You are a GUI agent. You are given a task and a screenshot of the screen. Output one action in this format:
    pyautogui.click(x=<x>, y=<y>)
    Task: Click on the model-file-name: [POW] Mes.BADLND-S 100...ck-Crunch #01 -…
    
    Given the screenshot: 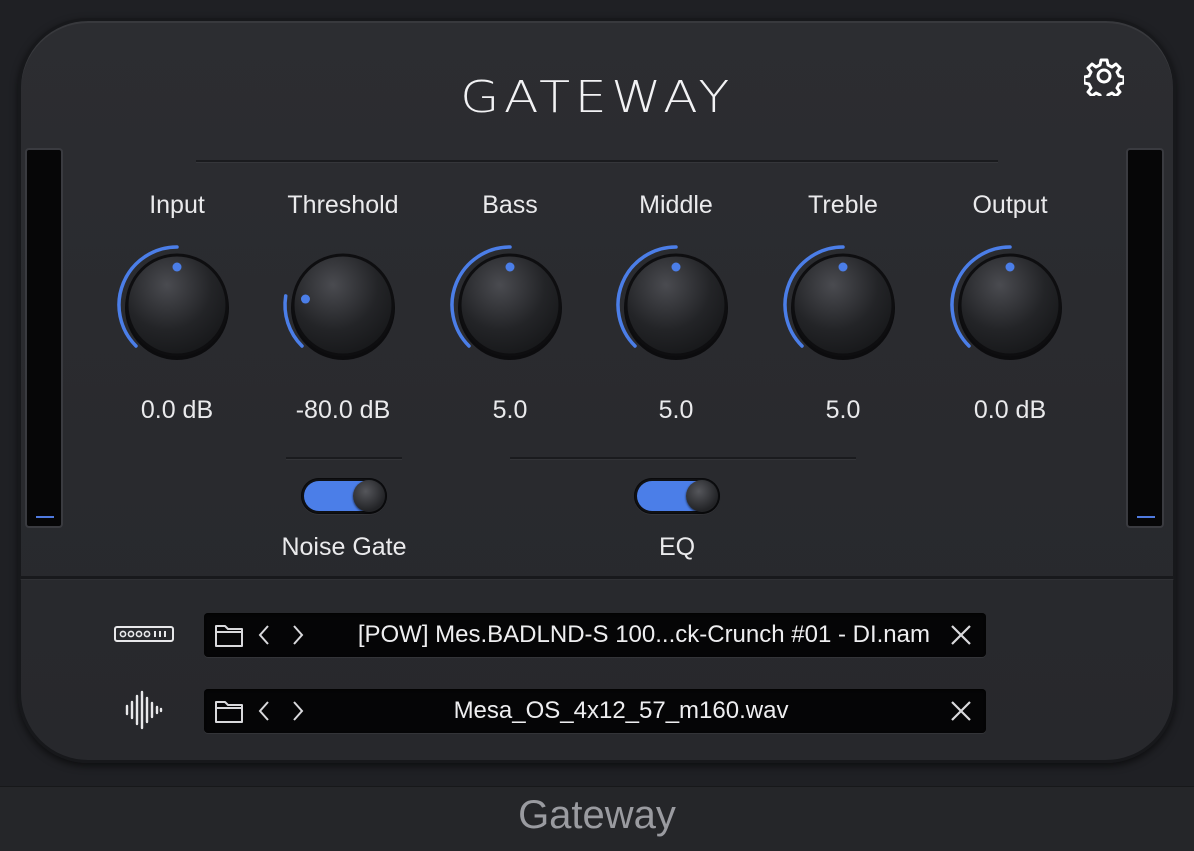 What is the action you would take?
    pyautogui.click(x=626, y=635)
    